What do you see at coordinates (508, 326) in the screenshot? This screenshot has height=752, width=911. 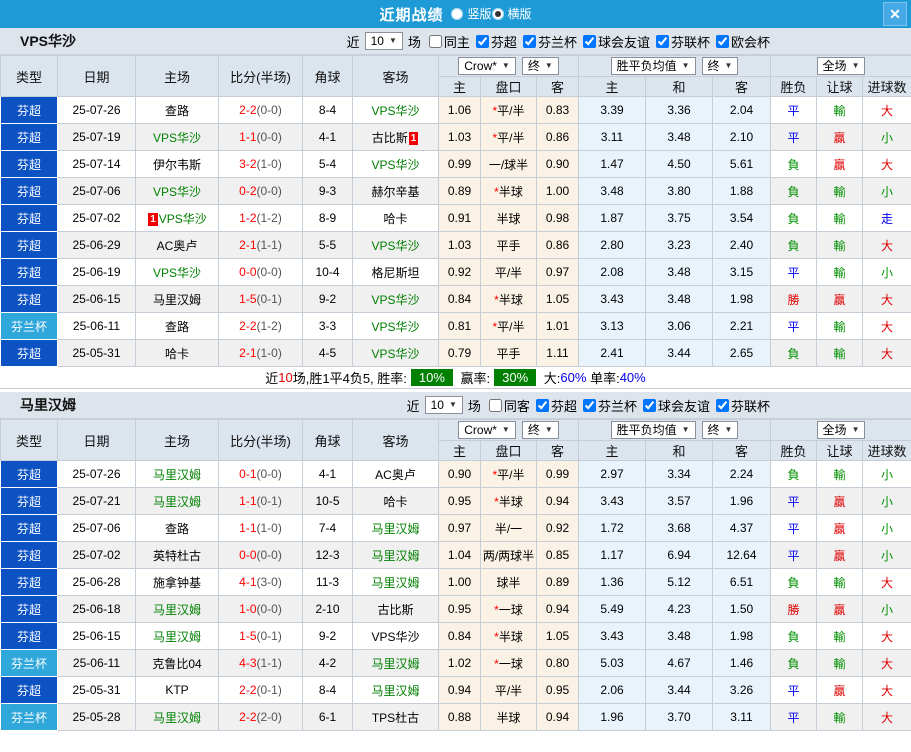 I see `crow-handicap: *平/半` at bounding box center [508, 326].